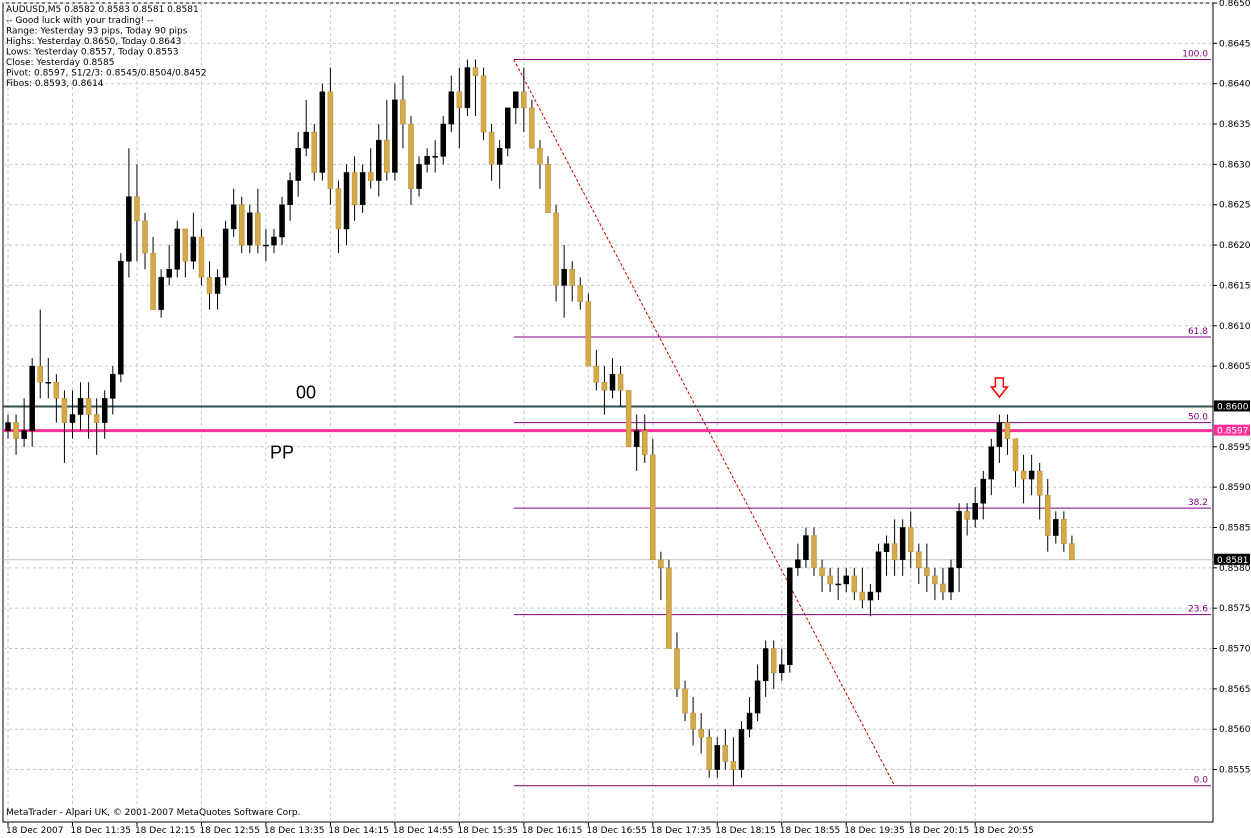 This screenshot has height=838, width=1251. What do you see at coordinates (294, 831) in the screenshot?
I see `time-tick-label: 18 Dec 13:35` at bounding box center [294, 831].